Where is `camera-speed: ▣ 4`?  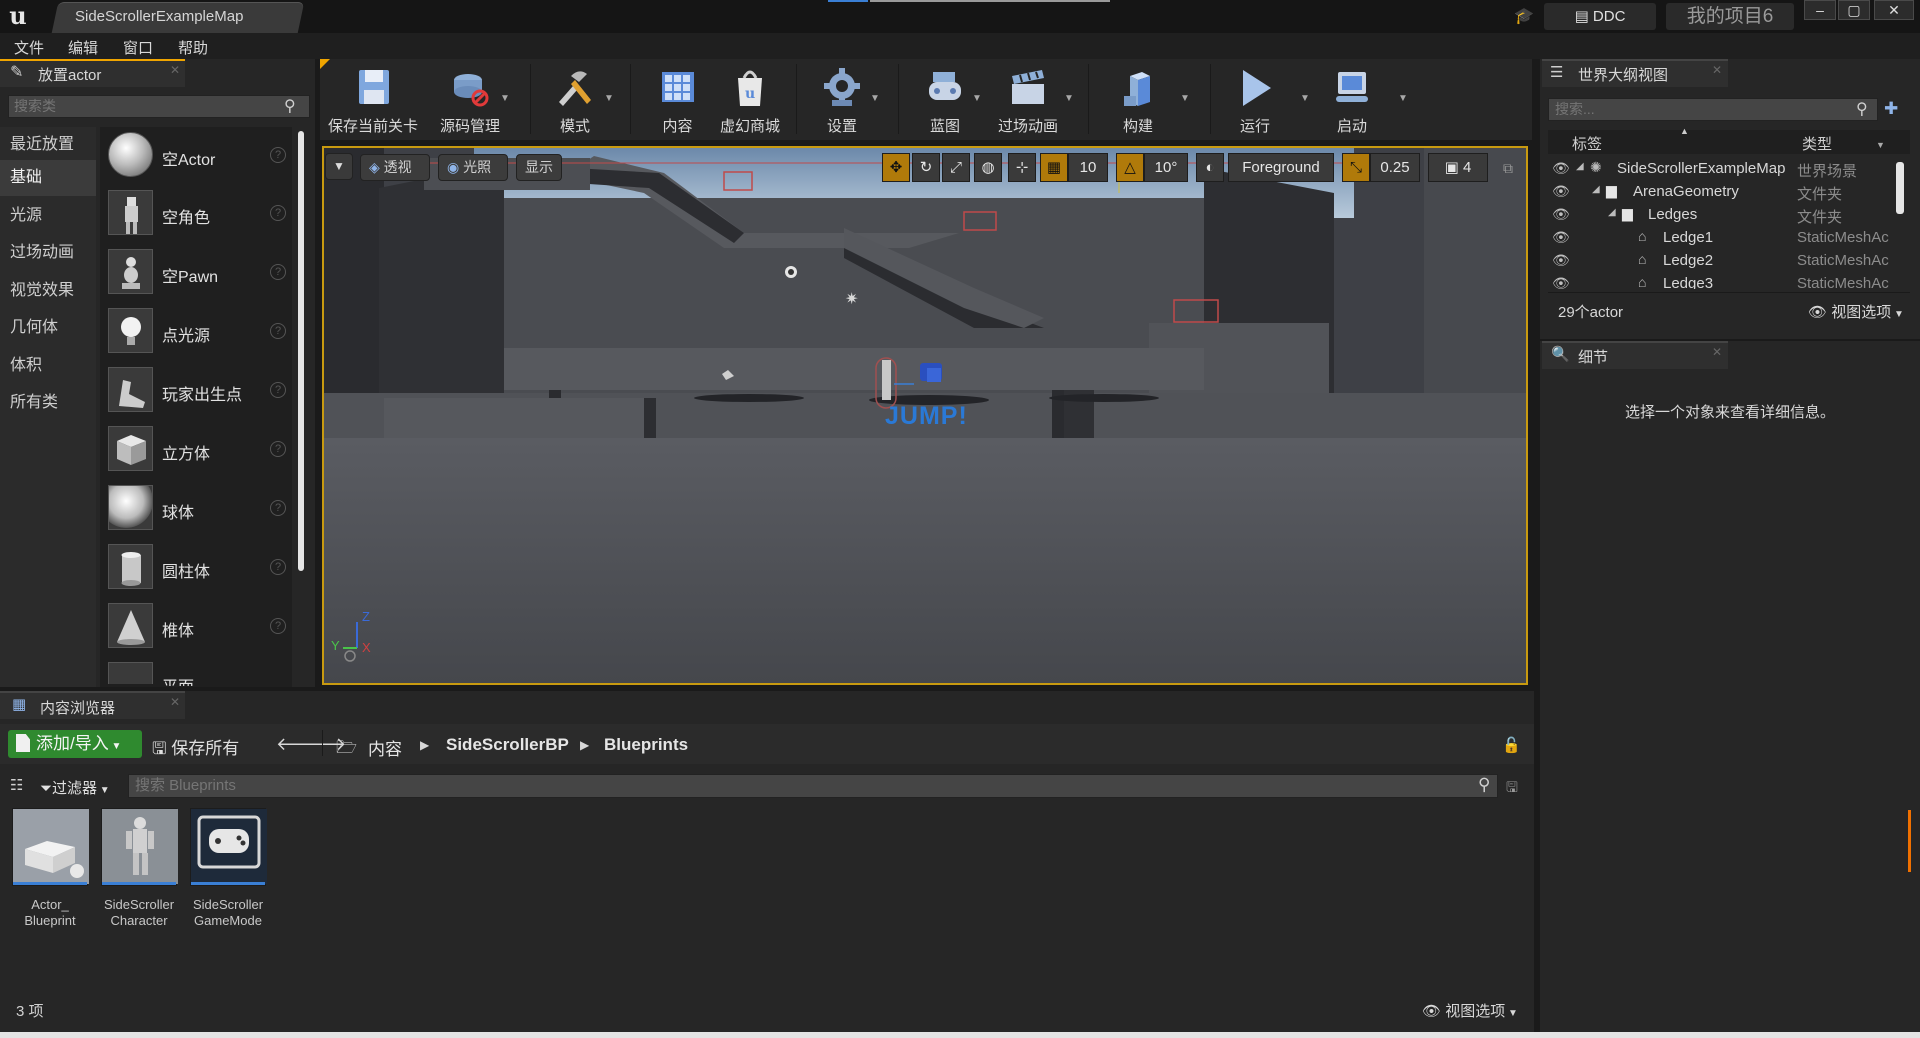
camera-speed: ▣ 4 is located at coordinates (1458, 167).